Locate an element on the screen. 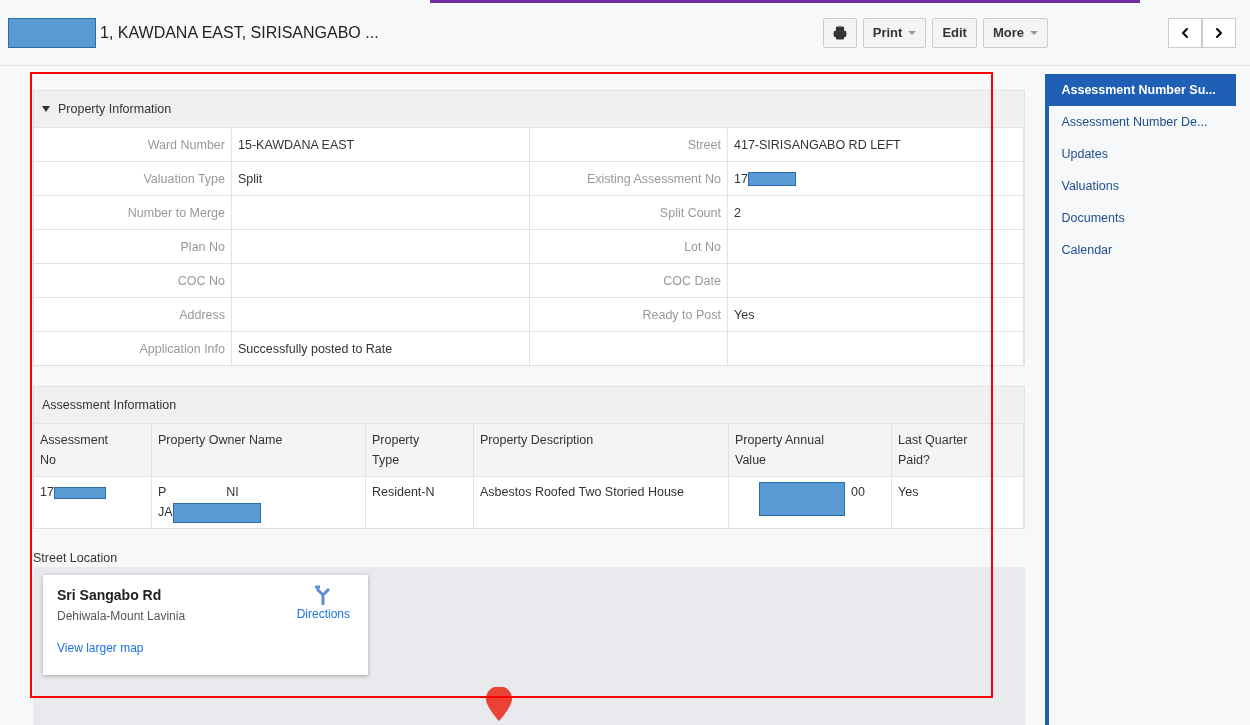  field-label: Valuation Type is located at coordinates (133, 178).